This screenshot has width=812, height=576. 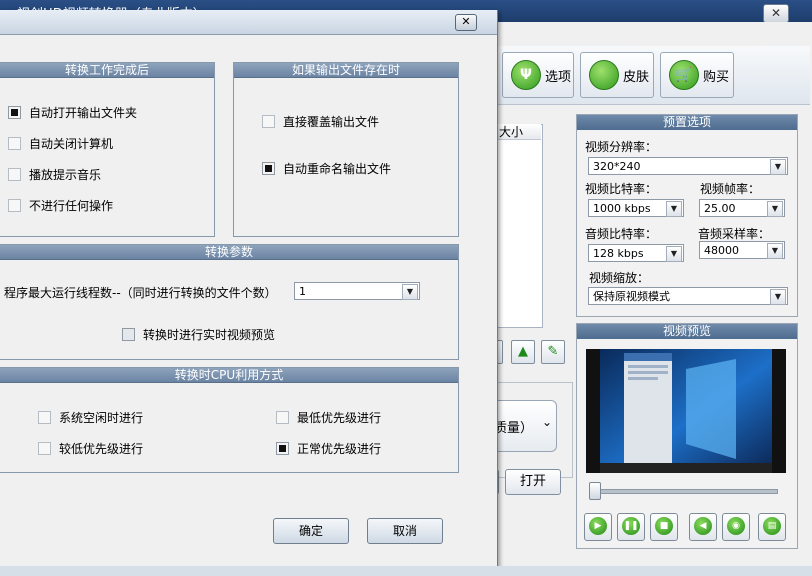 I want to click on conversion-params-title: 转换参数, so click(x=229, y=252).